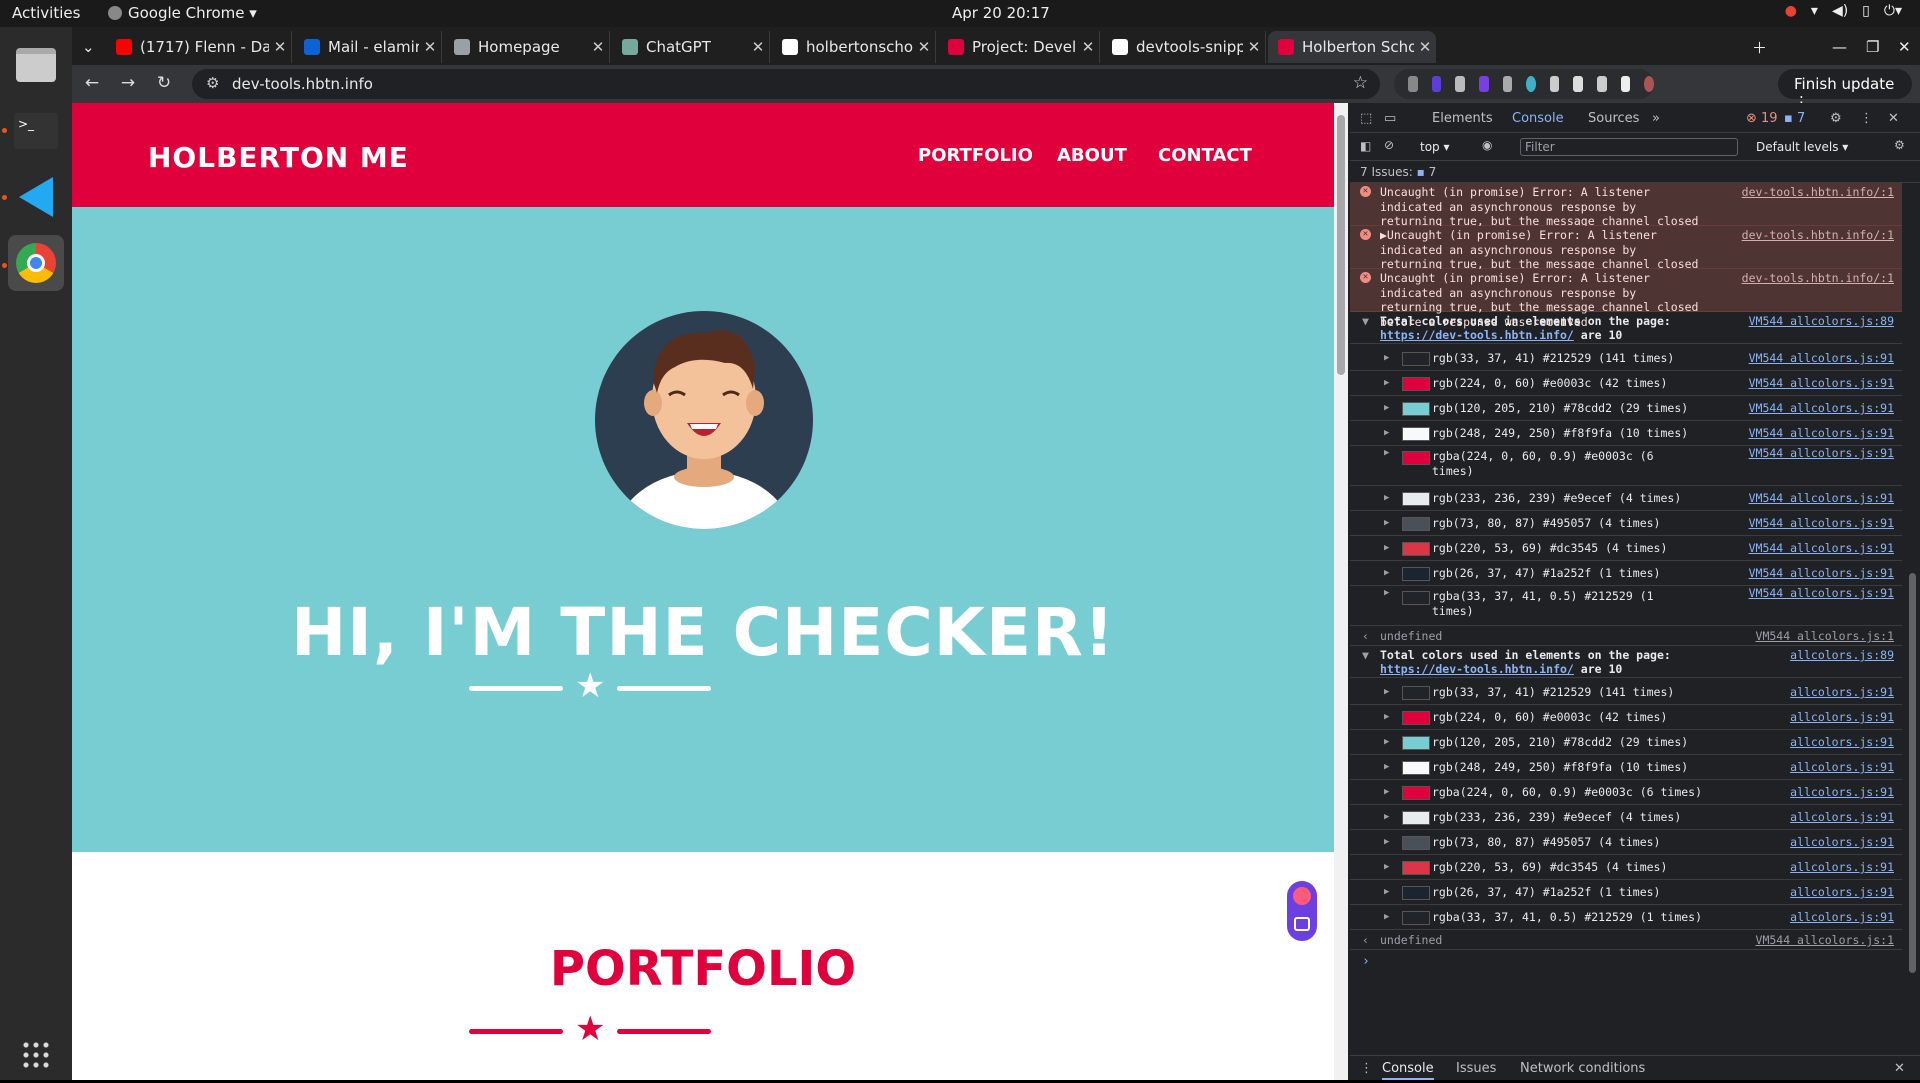  What do you see at coordinates (36, 197) in the screenshot?
I see `vscode-app-icon` at bounding box center [36, 197].